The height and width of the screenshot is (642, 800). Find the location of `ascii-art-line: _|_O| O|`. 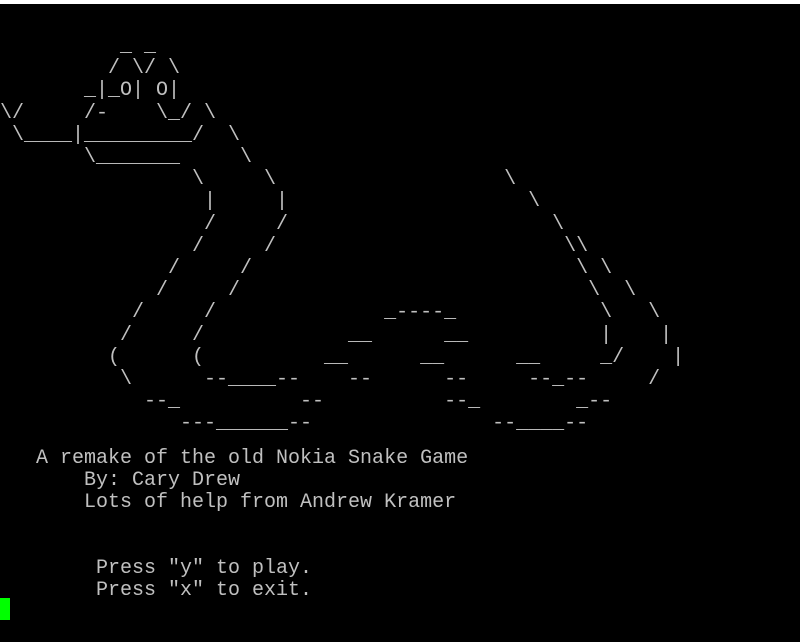

ascii-art-line: _|_O| O| is located at coordinates (90, 91).